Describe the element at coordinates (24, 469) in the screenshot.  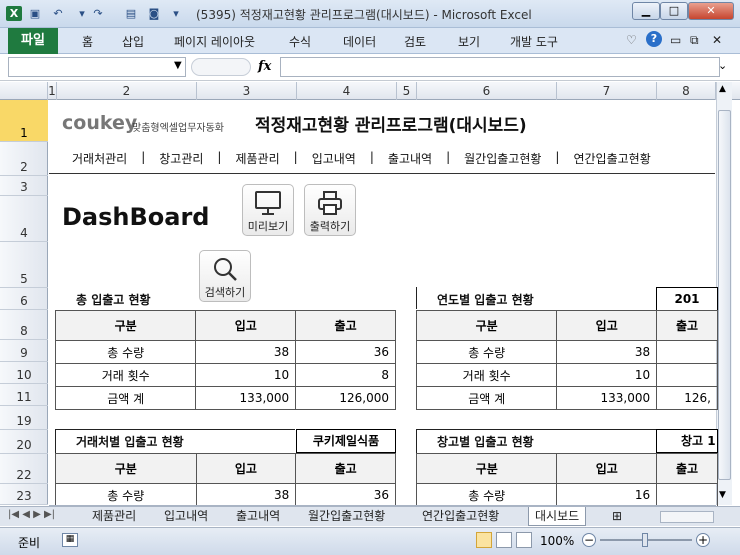
I see `row-header: 22` at that location.